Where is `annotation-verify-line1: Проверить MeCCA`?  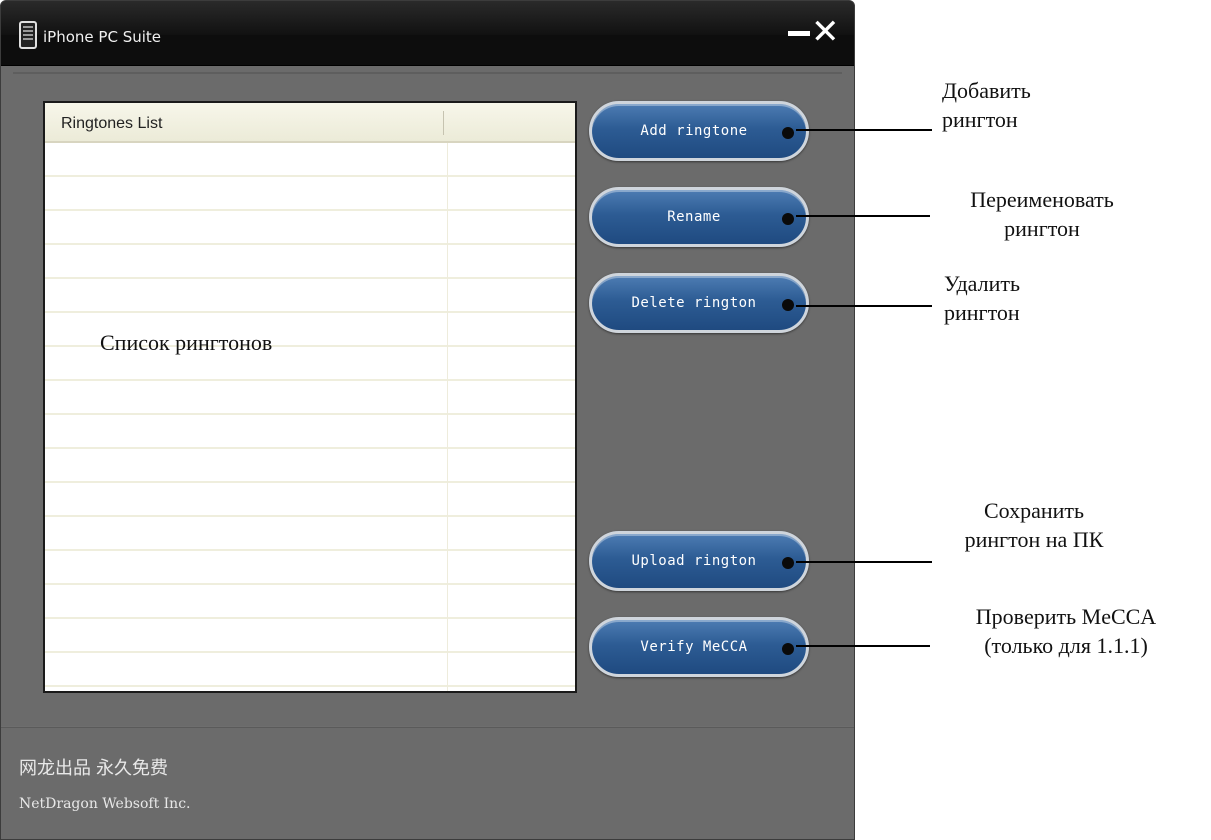
annotation-verify-line1: Проверить MeCCA is located at coordinates (1066, 616).